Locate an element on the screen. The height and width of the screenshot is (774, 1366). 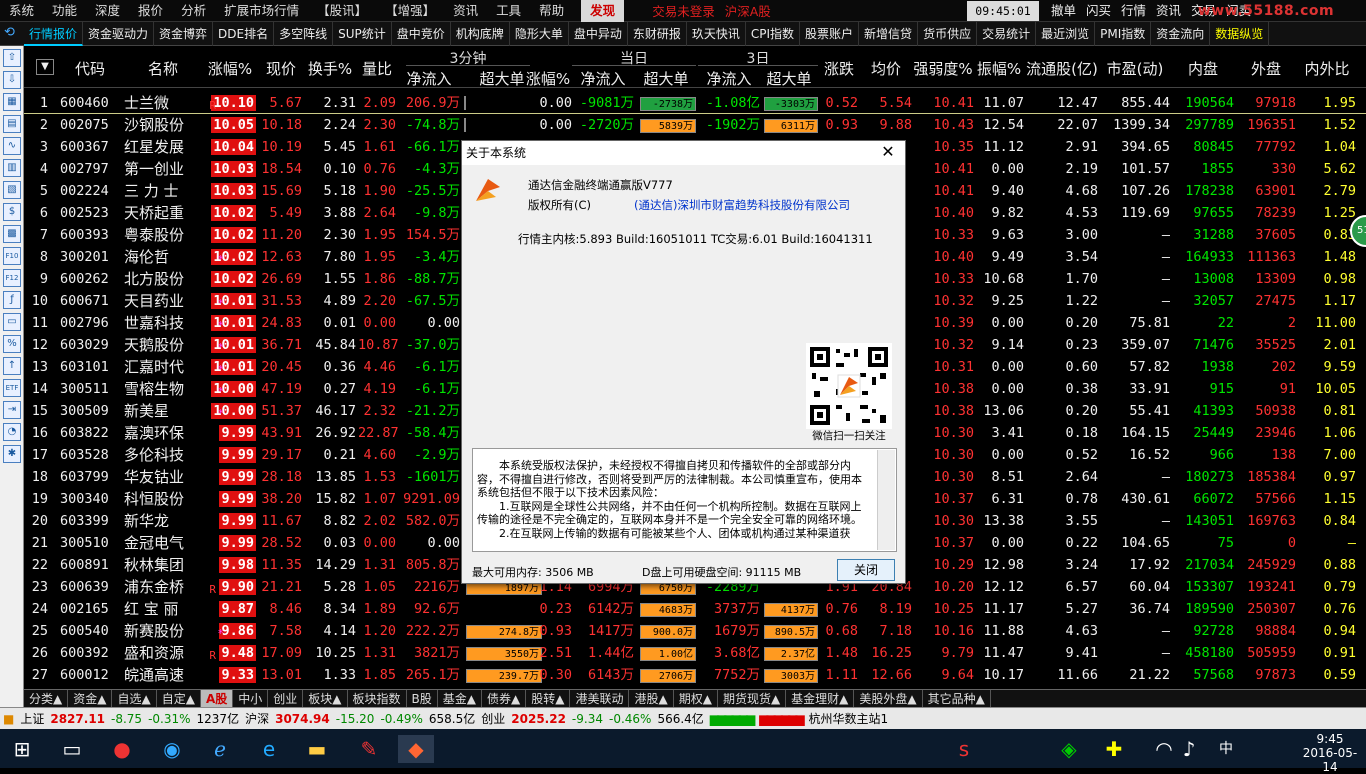
menu-item: 扩展市场行情 is located at coordinates (261, 11).